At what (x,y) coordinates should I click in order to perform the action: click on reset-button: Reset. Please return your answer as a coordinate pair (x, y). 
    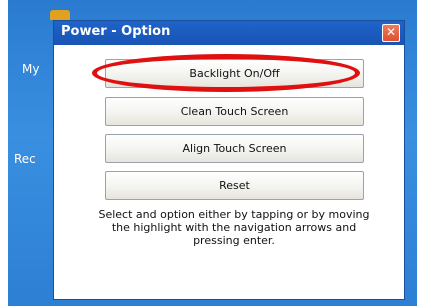
    Looking at the image, I should click on (234, 185).